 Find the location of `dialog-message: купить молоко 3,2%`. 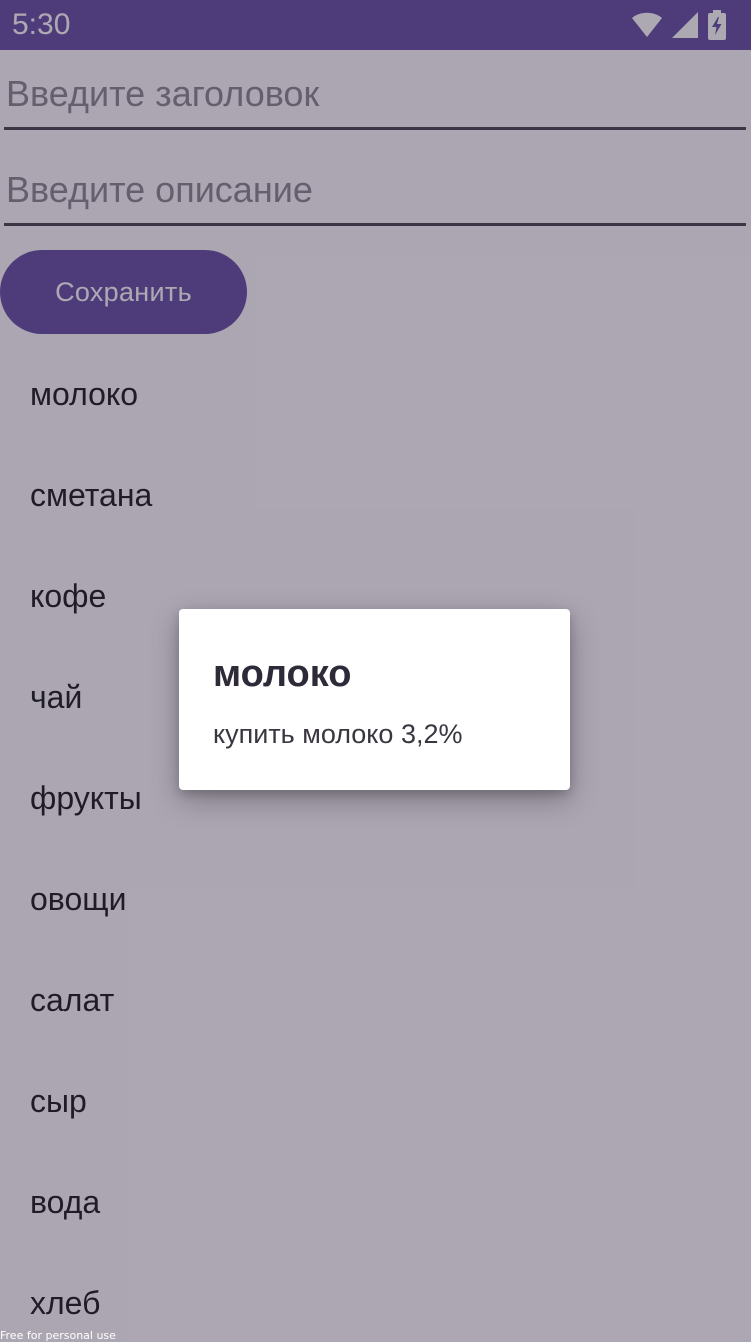

dialog-message: купить молоко 3,2% is located at coordinates (338, 734).